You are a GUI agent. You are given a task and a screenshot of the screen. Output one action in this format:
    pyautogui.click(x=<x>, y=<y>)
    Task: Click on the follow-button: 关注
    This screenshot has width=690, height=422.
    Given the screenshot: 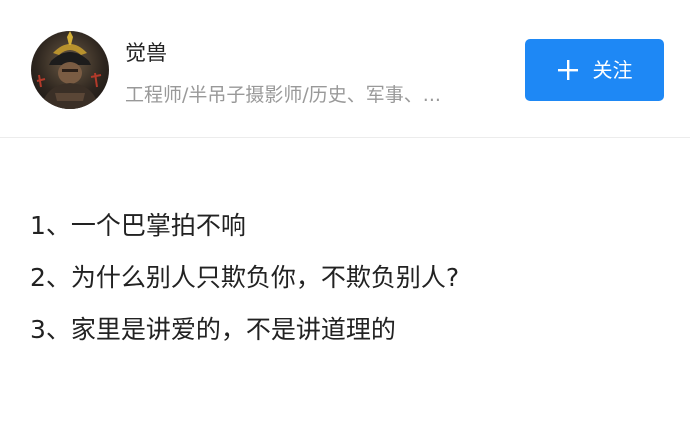 What is the action you would take?
    pyautogui.click(x=594, y=70)
    